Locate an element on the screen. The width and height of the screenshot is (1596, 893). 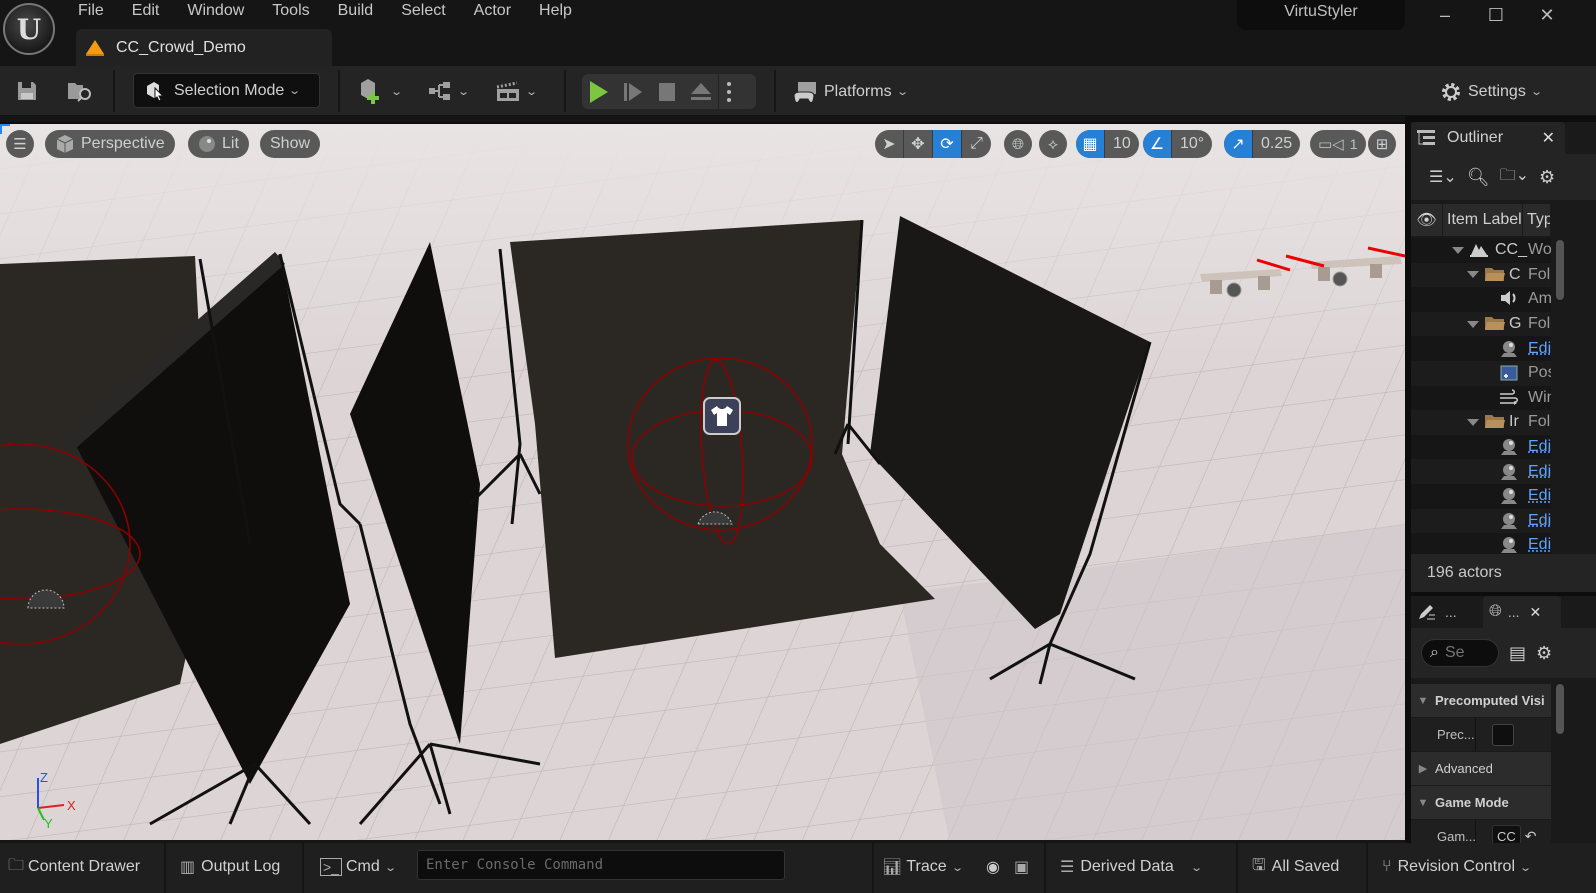
details-search-input is located at coordinates (1464, 653).